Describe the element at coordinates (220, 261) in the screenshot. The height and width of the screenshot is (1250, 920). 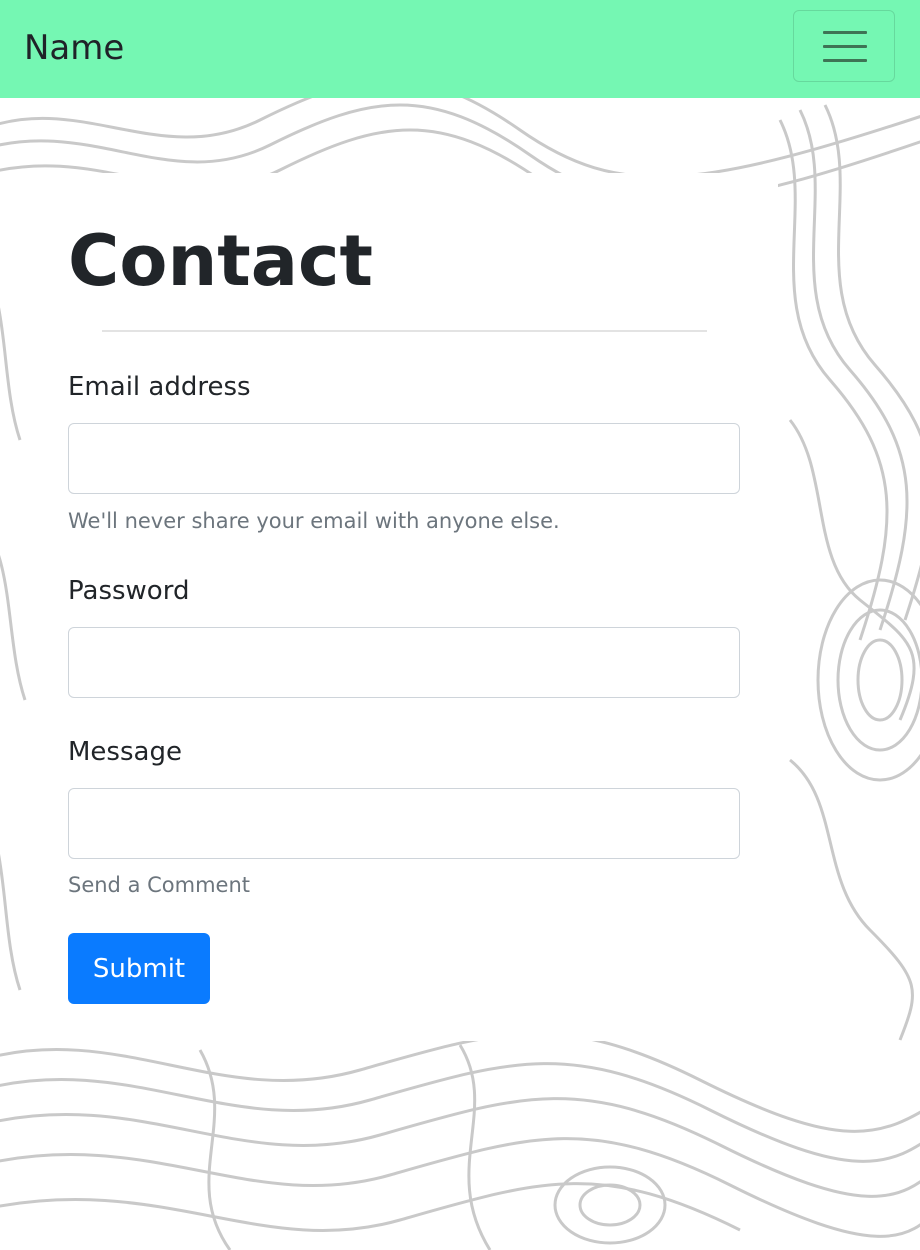
I see `page-title: Contact` at that location.